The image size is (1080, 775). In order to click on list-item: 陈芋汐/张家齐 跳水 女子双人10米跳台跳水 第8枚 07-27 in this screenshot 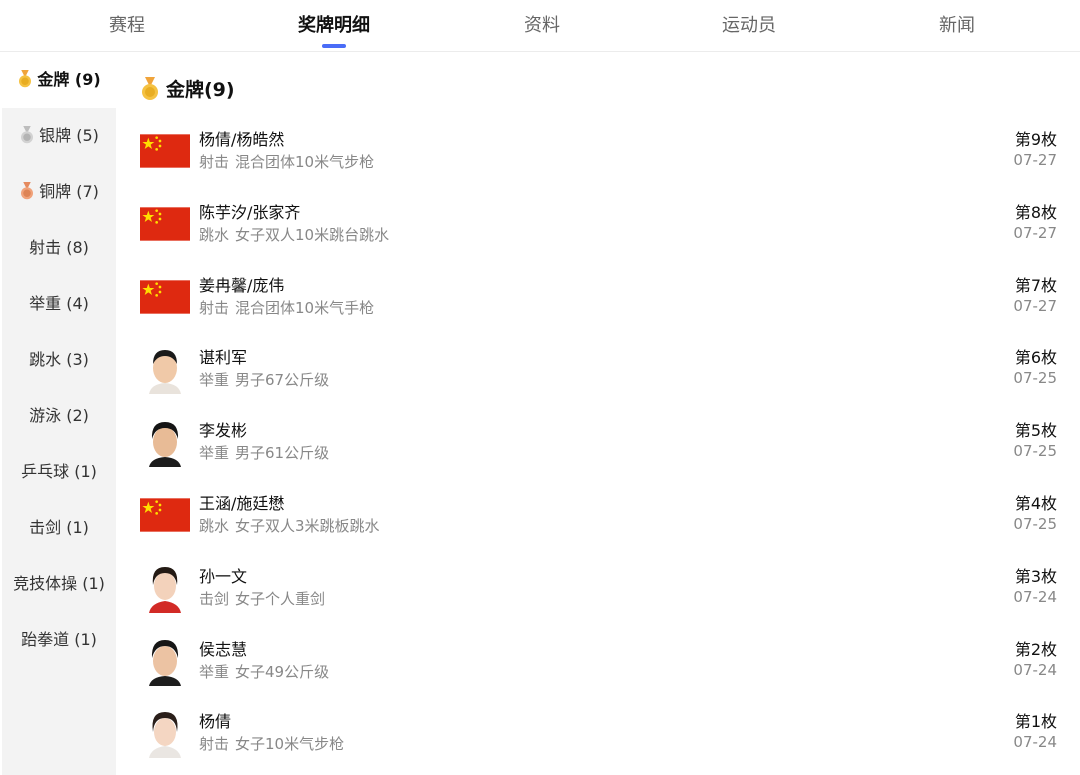, I will do `click(600, 229)`.